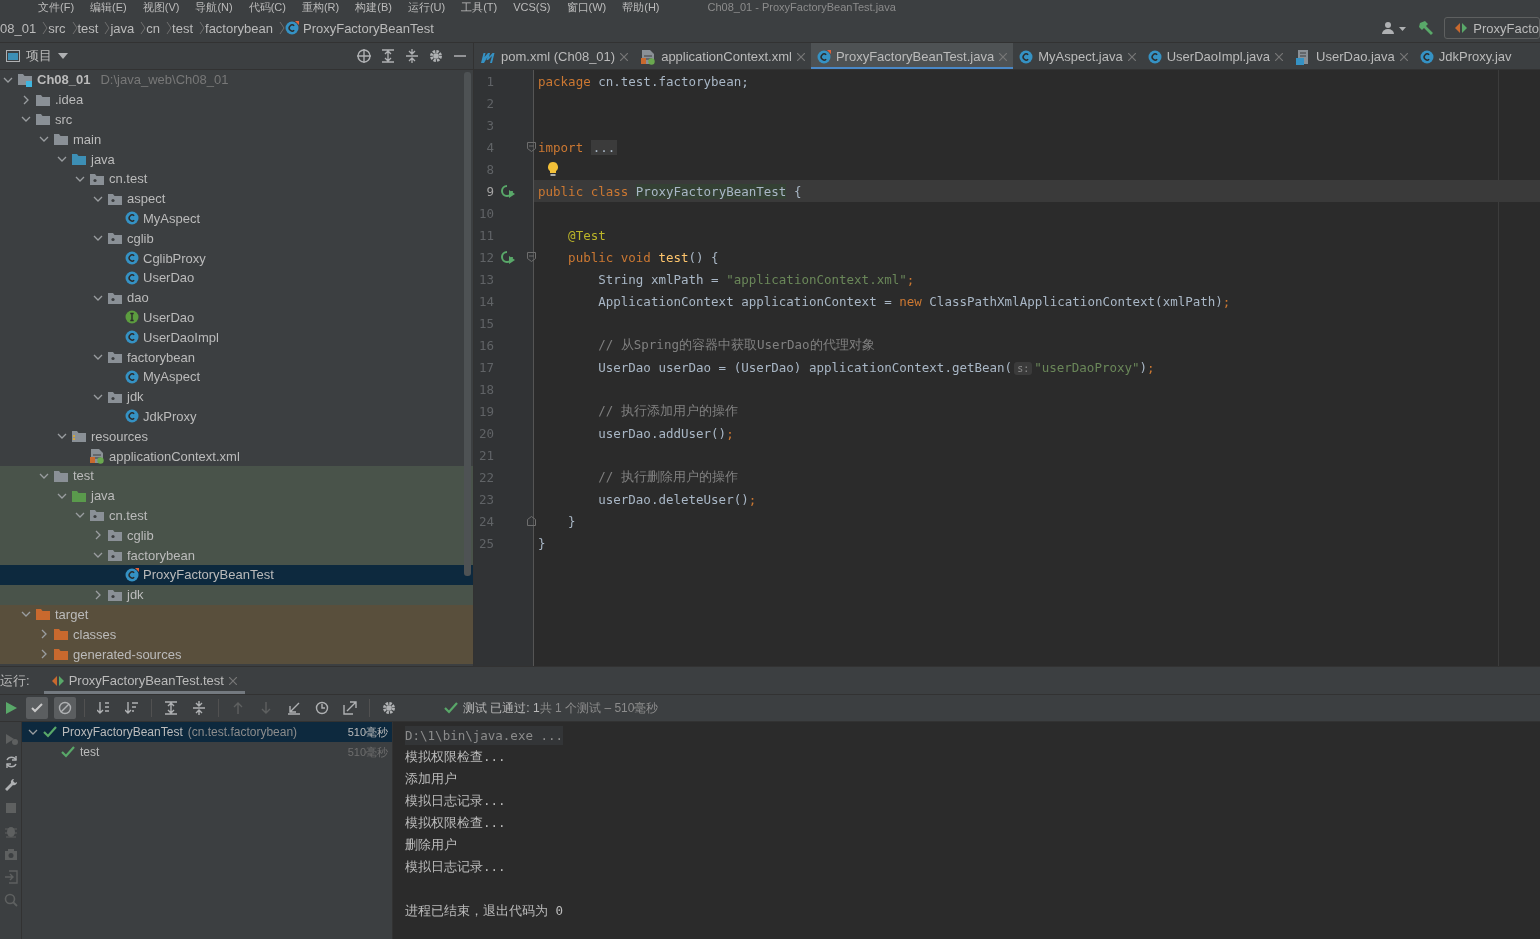 This screenshot has height=939, width=1540. I want to click on history-icon, so click(322, 708).